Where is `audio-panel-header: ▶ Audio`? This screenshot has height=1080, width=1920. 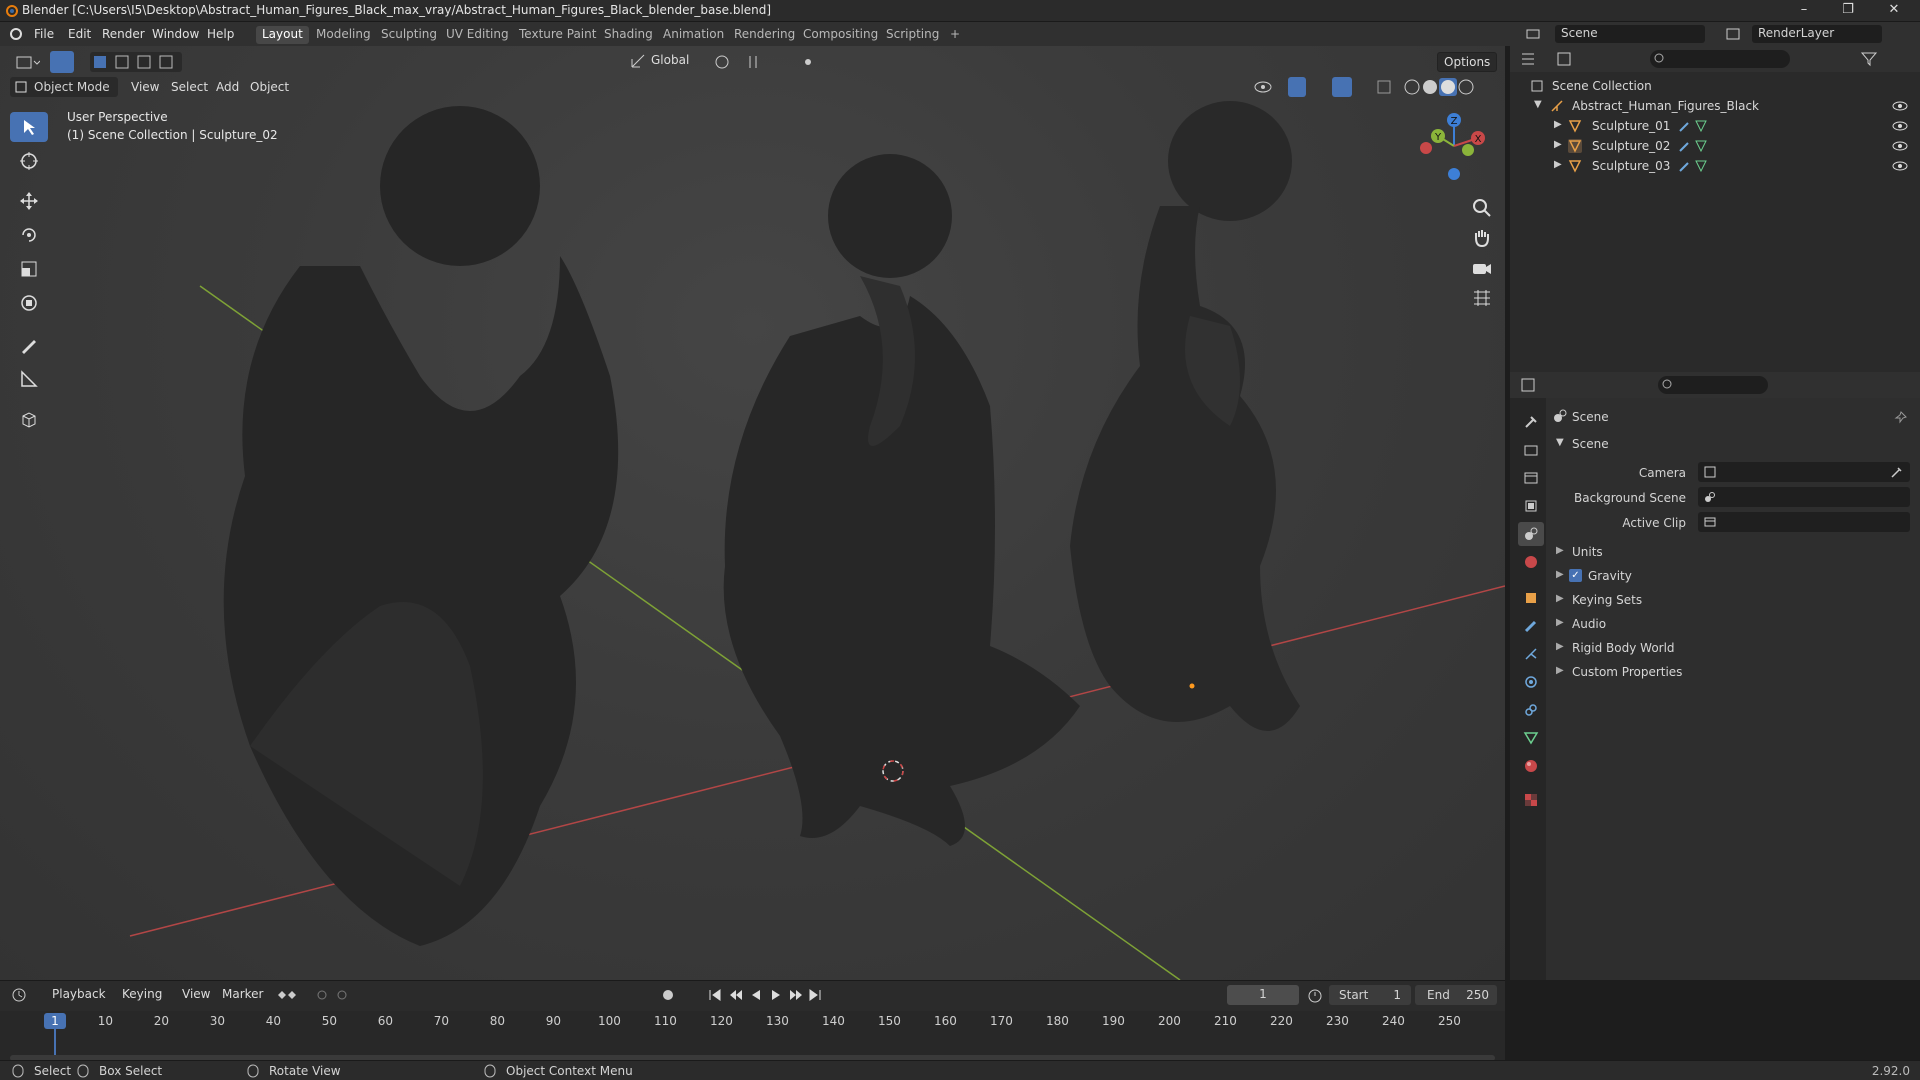
audio-panel-header: ▶ Audio is located at coordinates (1735, 624).